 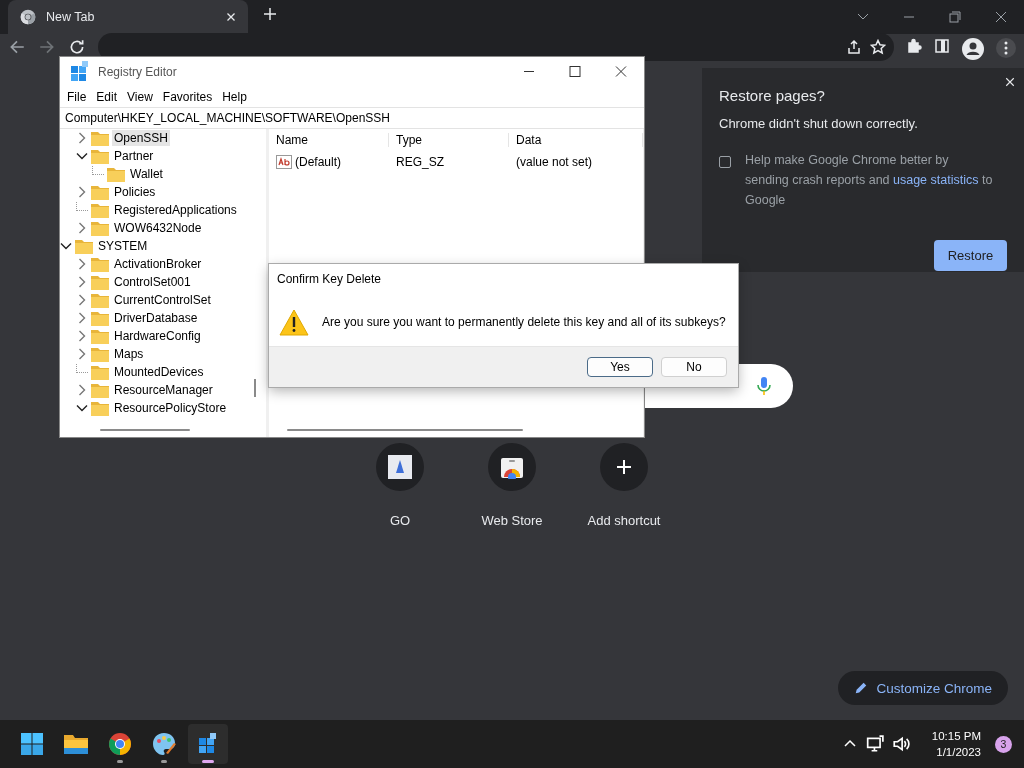 I want to click on tree-item: ResourcePolicyStore, so click(x=170, y=408).